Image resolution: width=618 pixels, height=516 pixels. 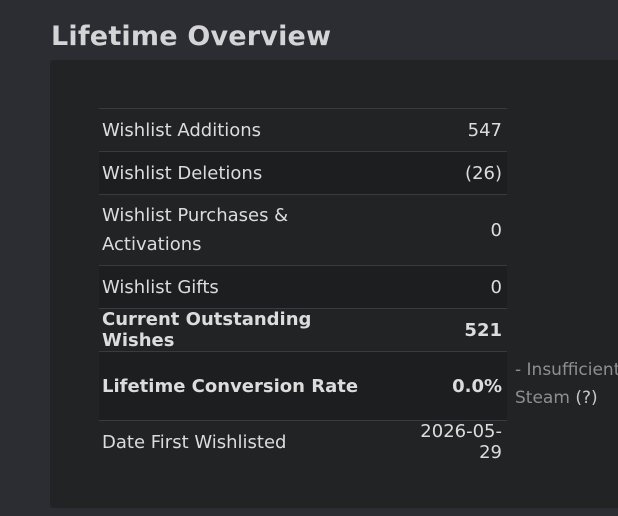 I want to click on conversion-rate-note: - Insufficient Steam (?), so click(x=566, y=384).